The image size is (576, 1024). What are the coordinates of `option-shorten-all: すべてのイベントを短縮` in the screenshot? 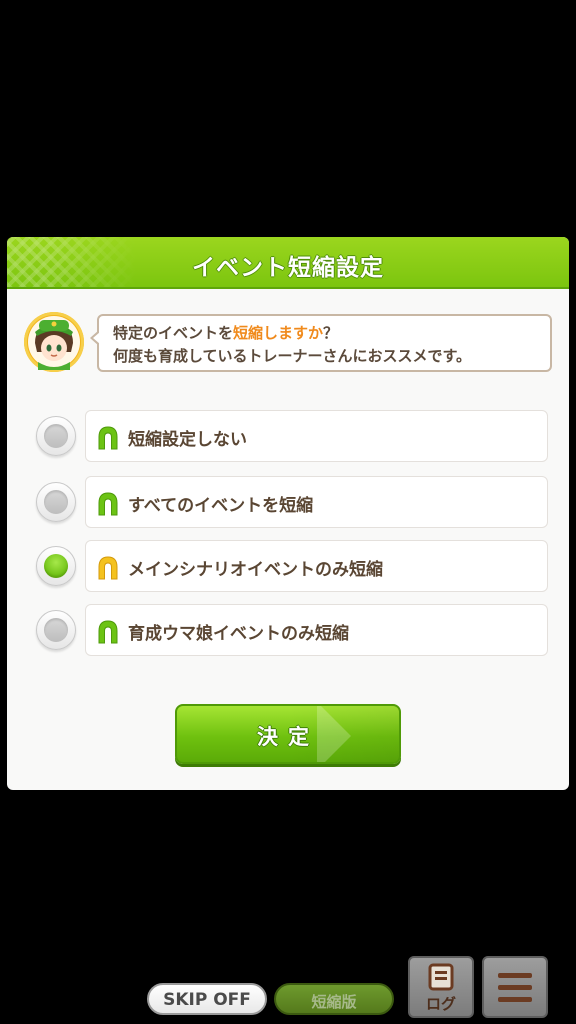 It's located at (288, 502).